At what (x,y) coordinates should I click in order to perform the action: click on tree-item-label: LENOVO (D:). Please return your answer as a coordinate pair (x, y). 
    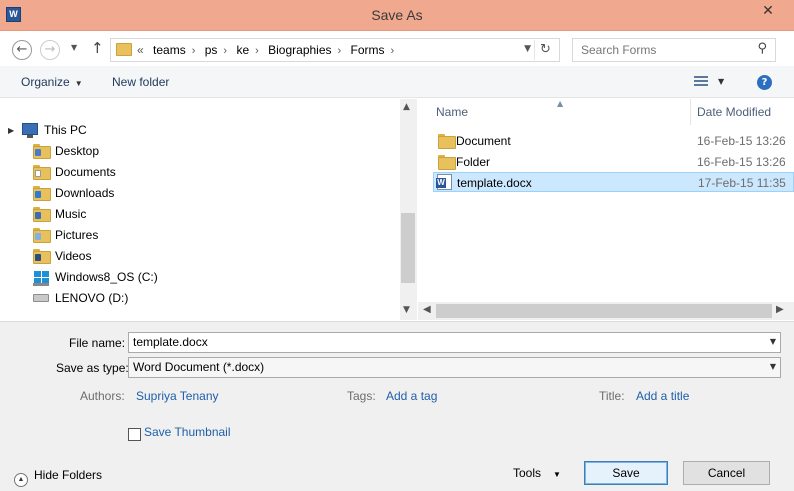
    Looking at the image, I should click on (92, 298).